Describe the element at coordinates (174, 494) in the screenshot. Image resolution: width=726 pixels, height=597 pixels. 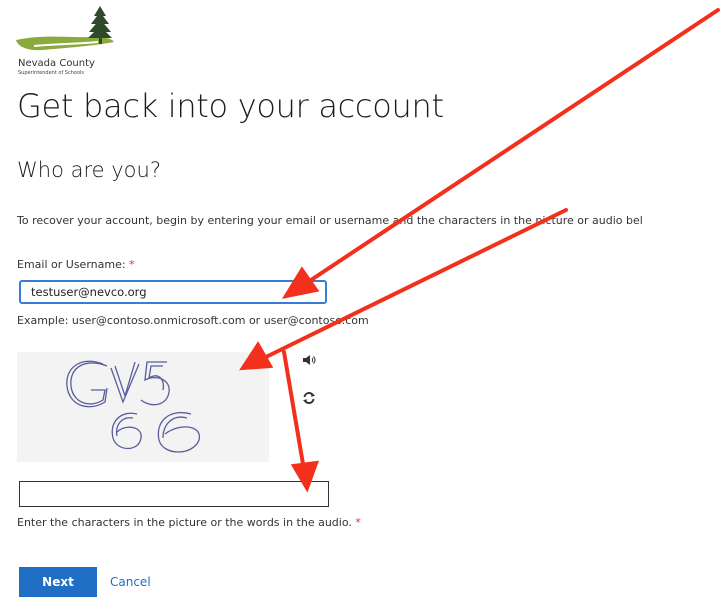
I see `captcha-input` at that location.